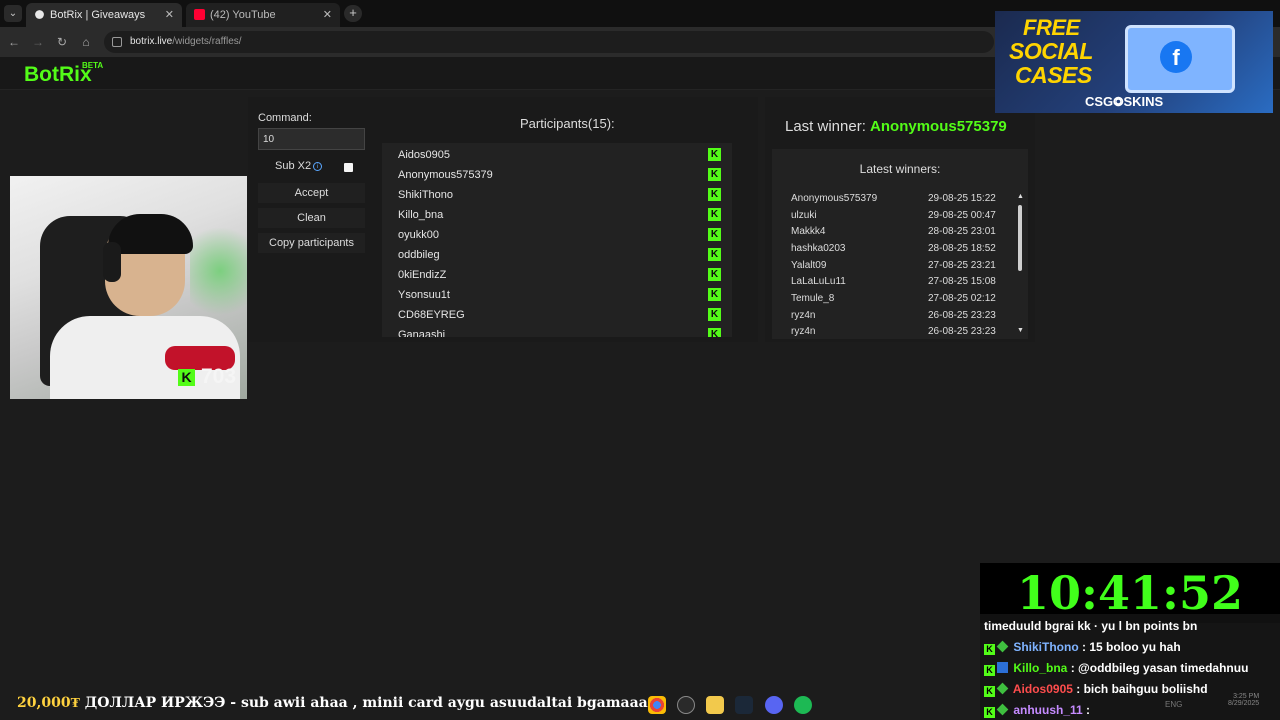 Image resolution: width=1280 pixels, height=720 pixels. I want to click on participant-item: oddbileg, so click(419, 255).